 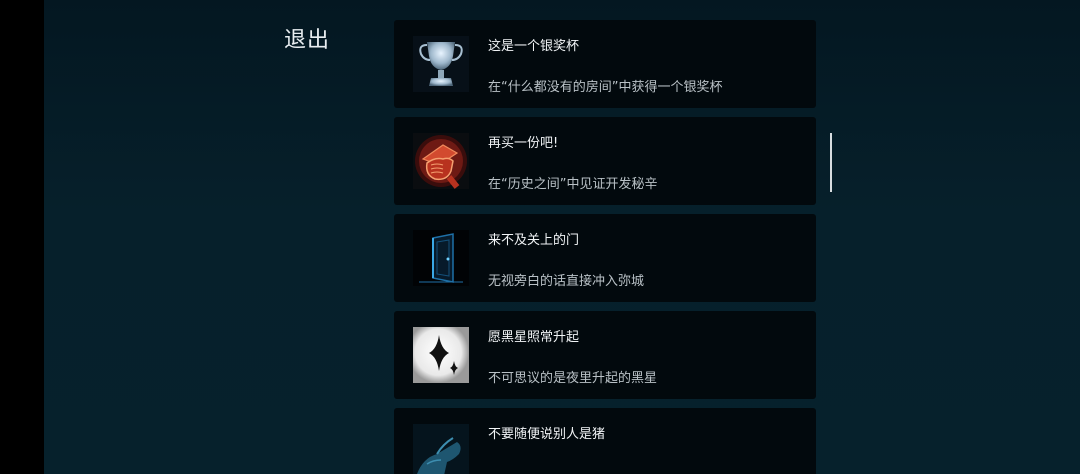 I want to click on achievement-title: 再买一份吧!, so click(x=523, y=143).